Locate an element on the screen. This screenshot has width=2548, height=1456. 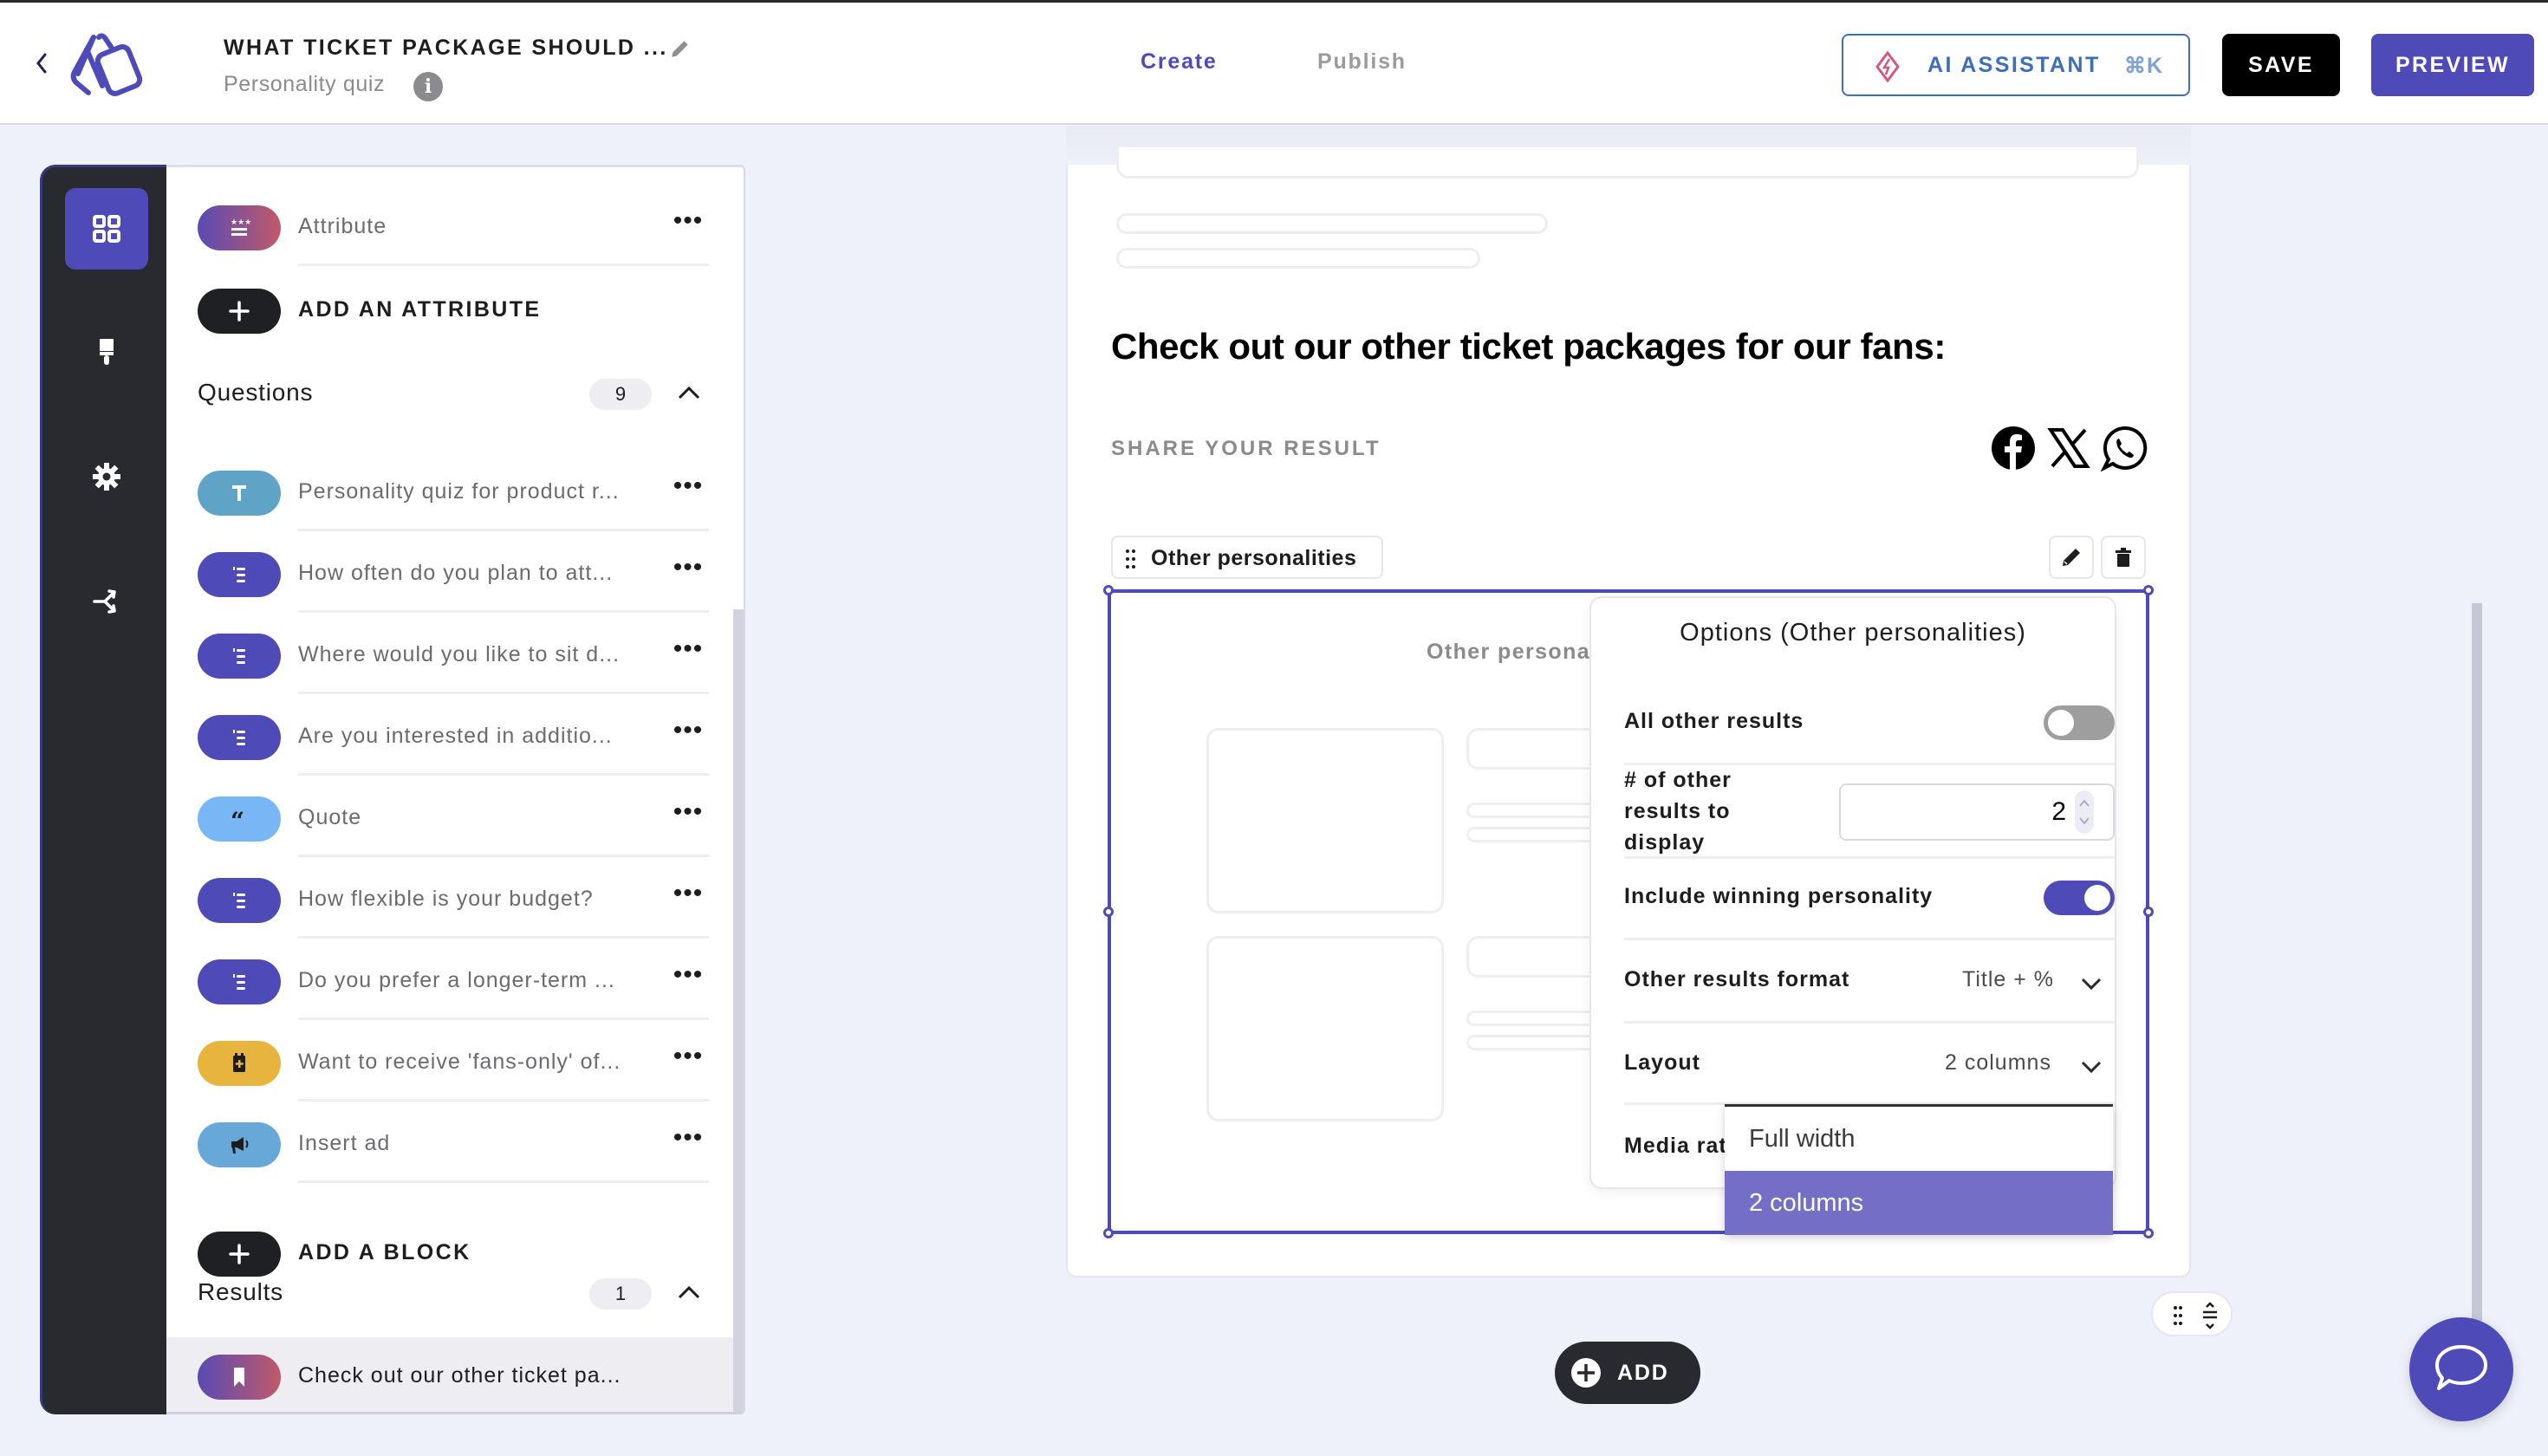
panel-scrollbar is located at coordinates (738, 1010).